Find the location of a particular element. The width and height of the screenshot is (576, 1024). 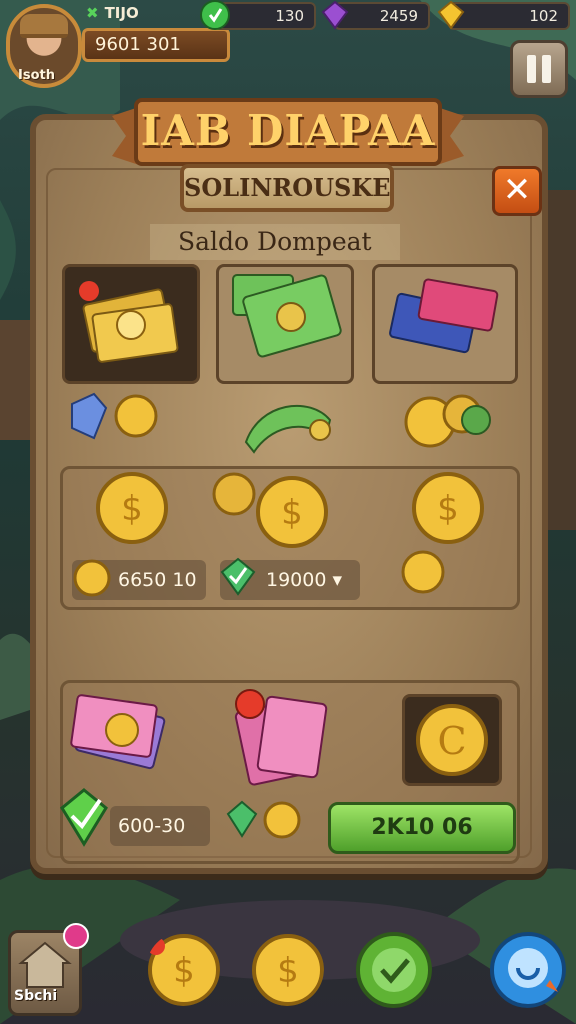

x-icon: ✖ is located at coordinates (92, 13).